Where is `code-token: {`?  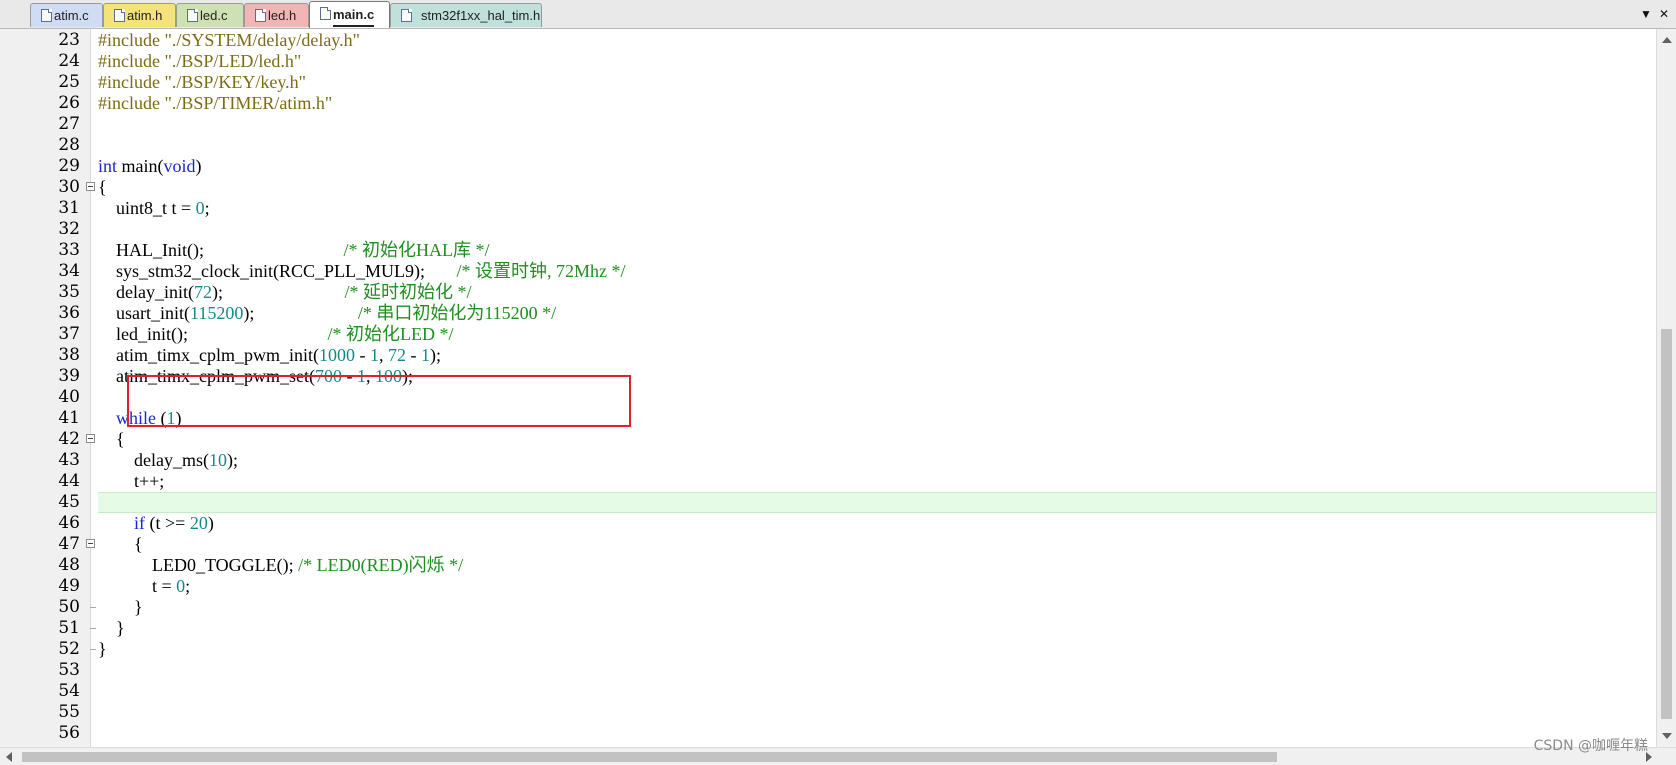
code-token: { is located at coordinates (111, 439).